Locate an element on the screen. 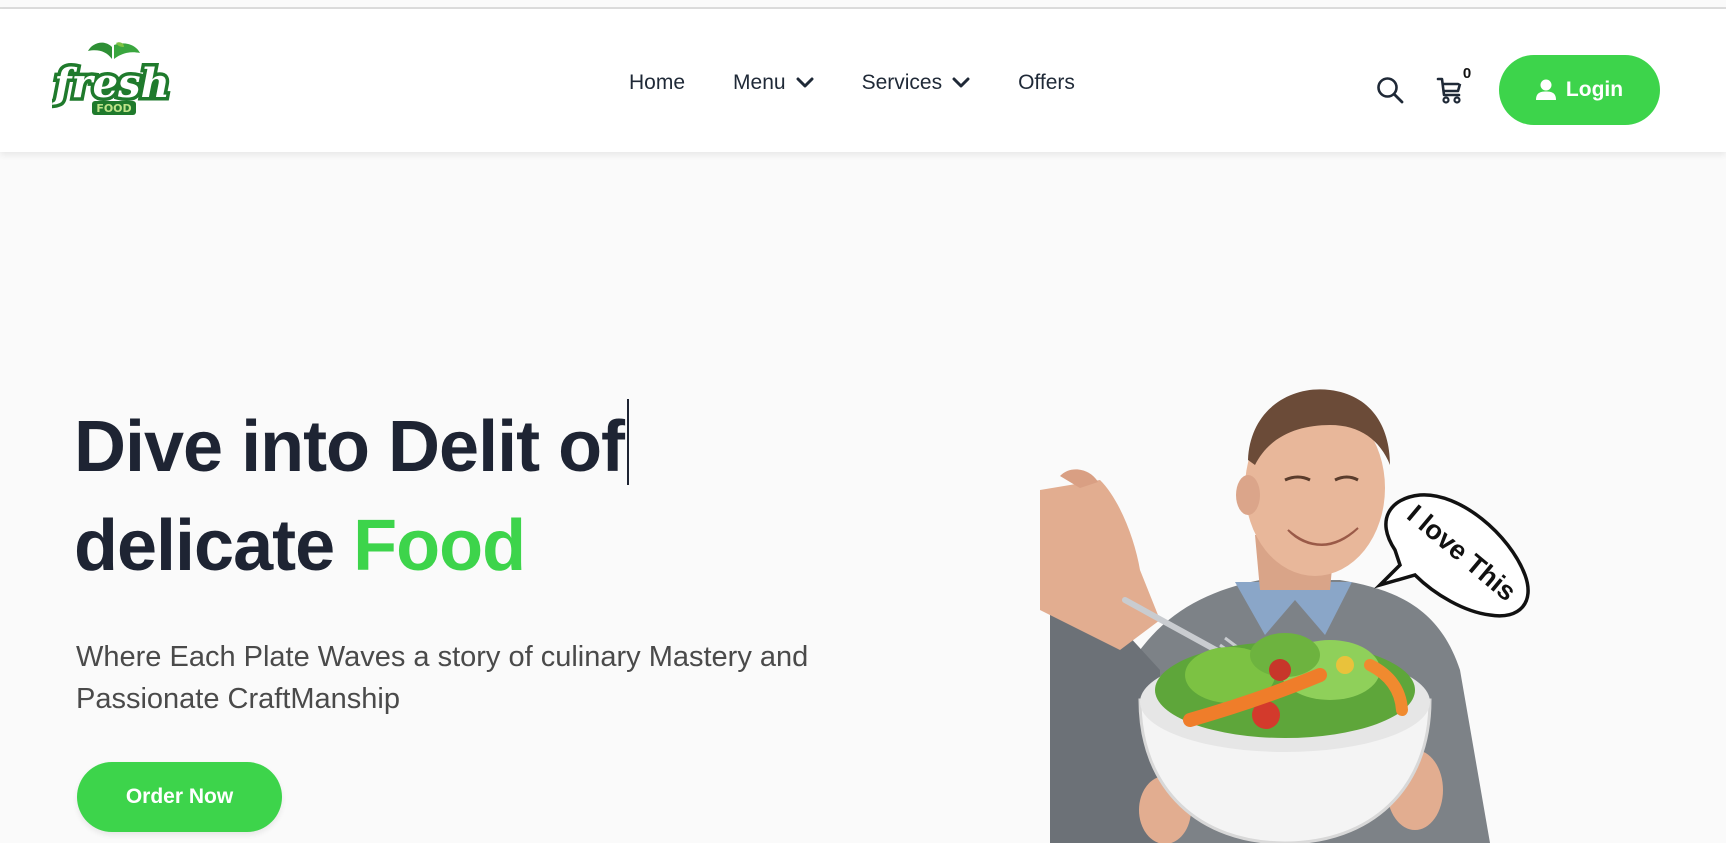 Image resolution: width=1726 pixels, height=843 pixels. nav-services-label: Services is located at coordinates (902, 82).